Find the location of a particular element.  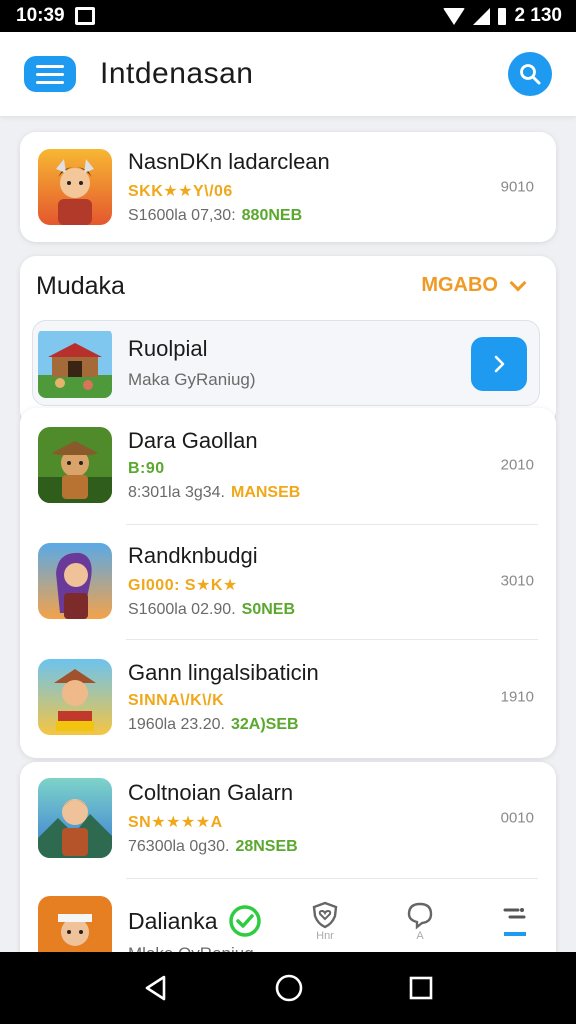

system-nav-bar is located at coordinates (288, 988).